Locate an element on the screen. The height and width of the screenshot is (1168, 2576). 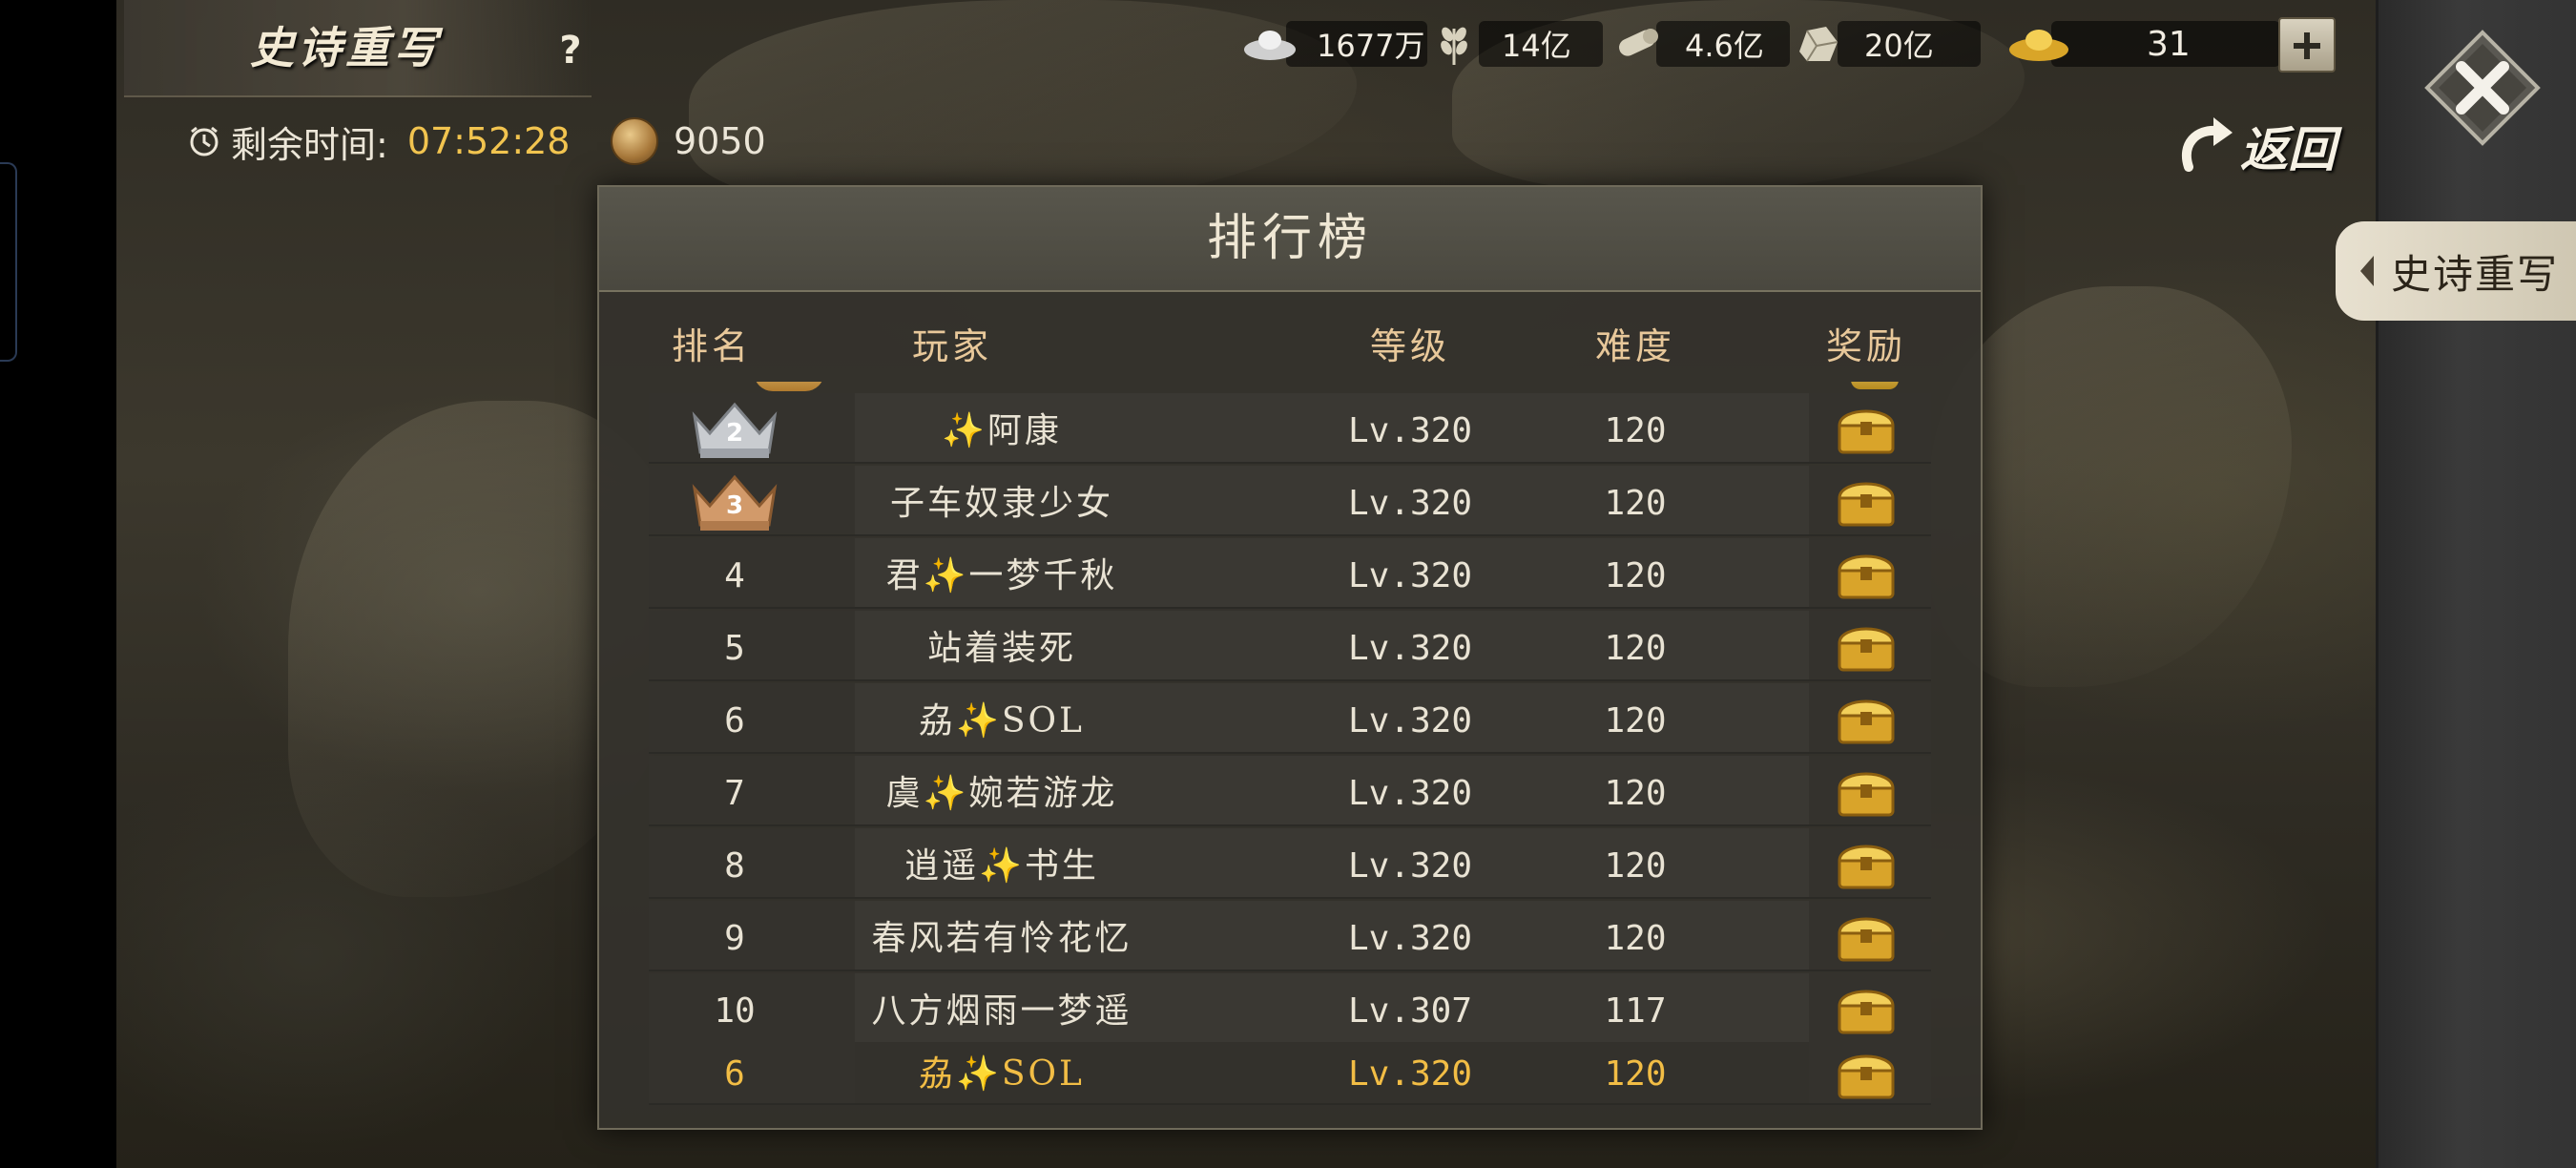
table-row: 2 ✨阿康 Lv.320 120 is located at coordinates (1290, 428).